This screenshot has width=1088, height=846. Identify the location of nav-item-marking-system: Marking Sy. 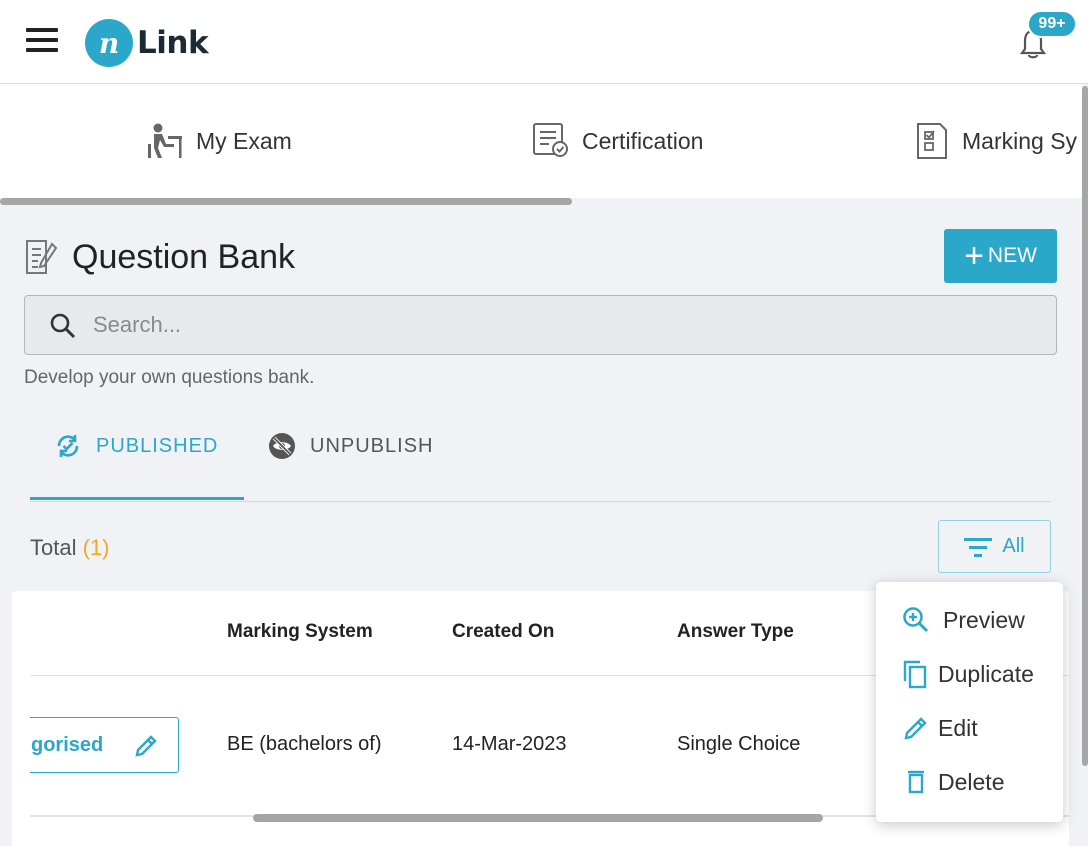
(996, 141).